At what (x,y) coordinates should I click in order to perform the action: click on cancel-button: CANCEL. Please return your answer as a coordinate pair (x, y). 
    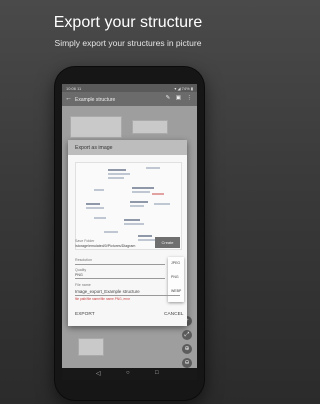
    Looking at the image, I should click on (173, 314).